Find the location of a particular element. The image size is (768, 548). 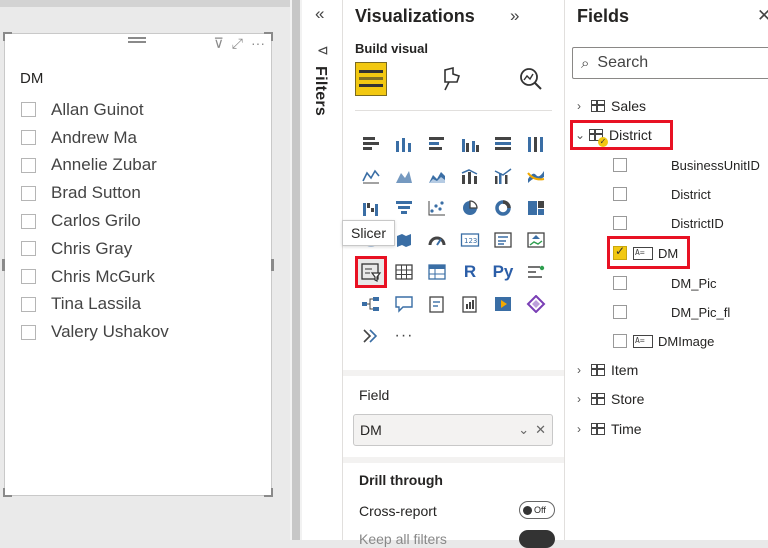

more-options-icon: ··· is located at coordinates (258, 43).